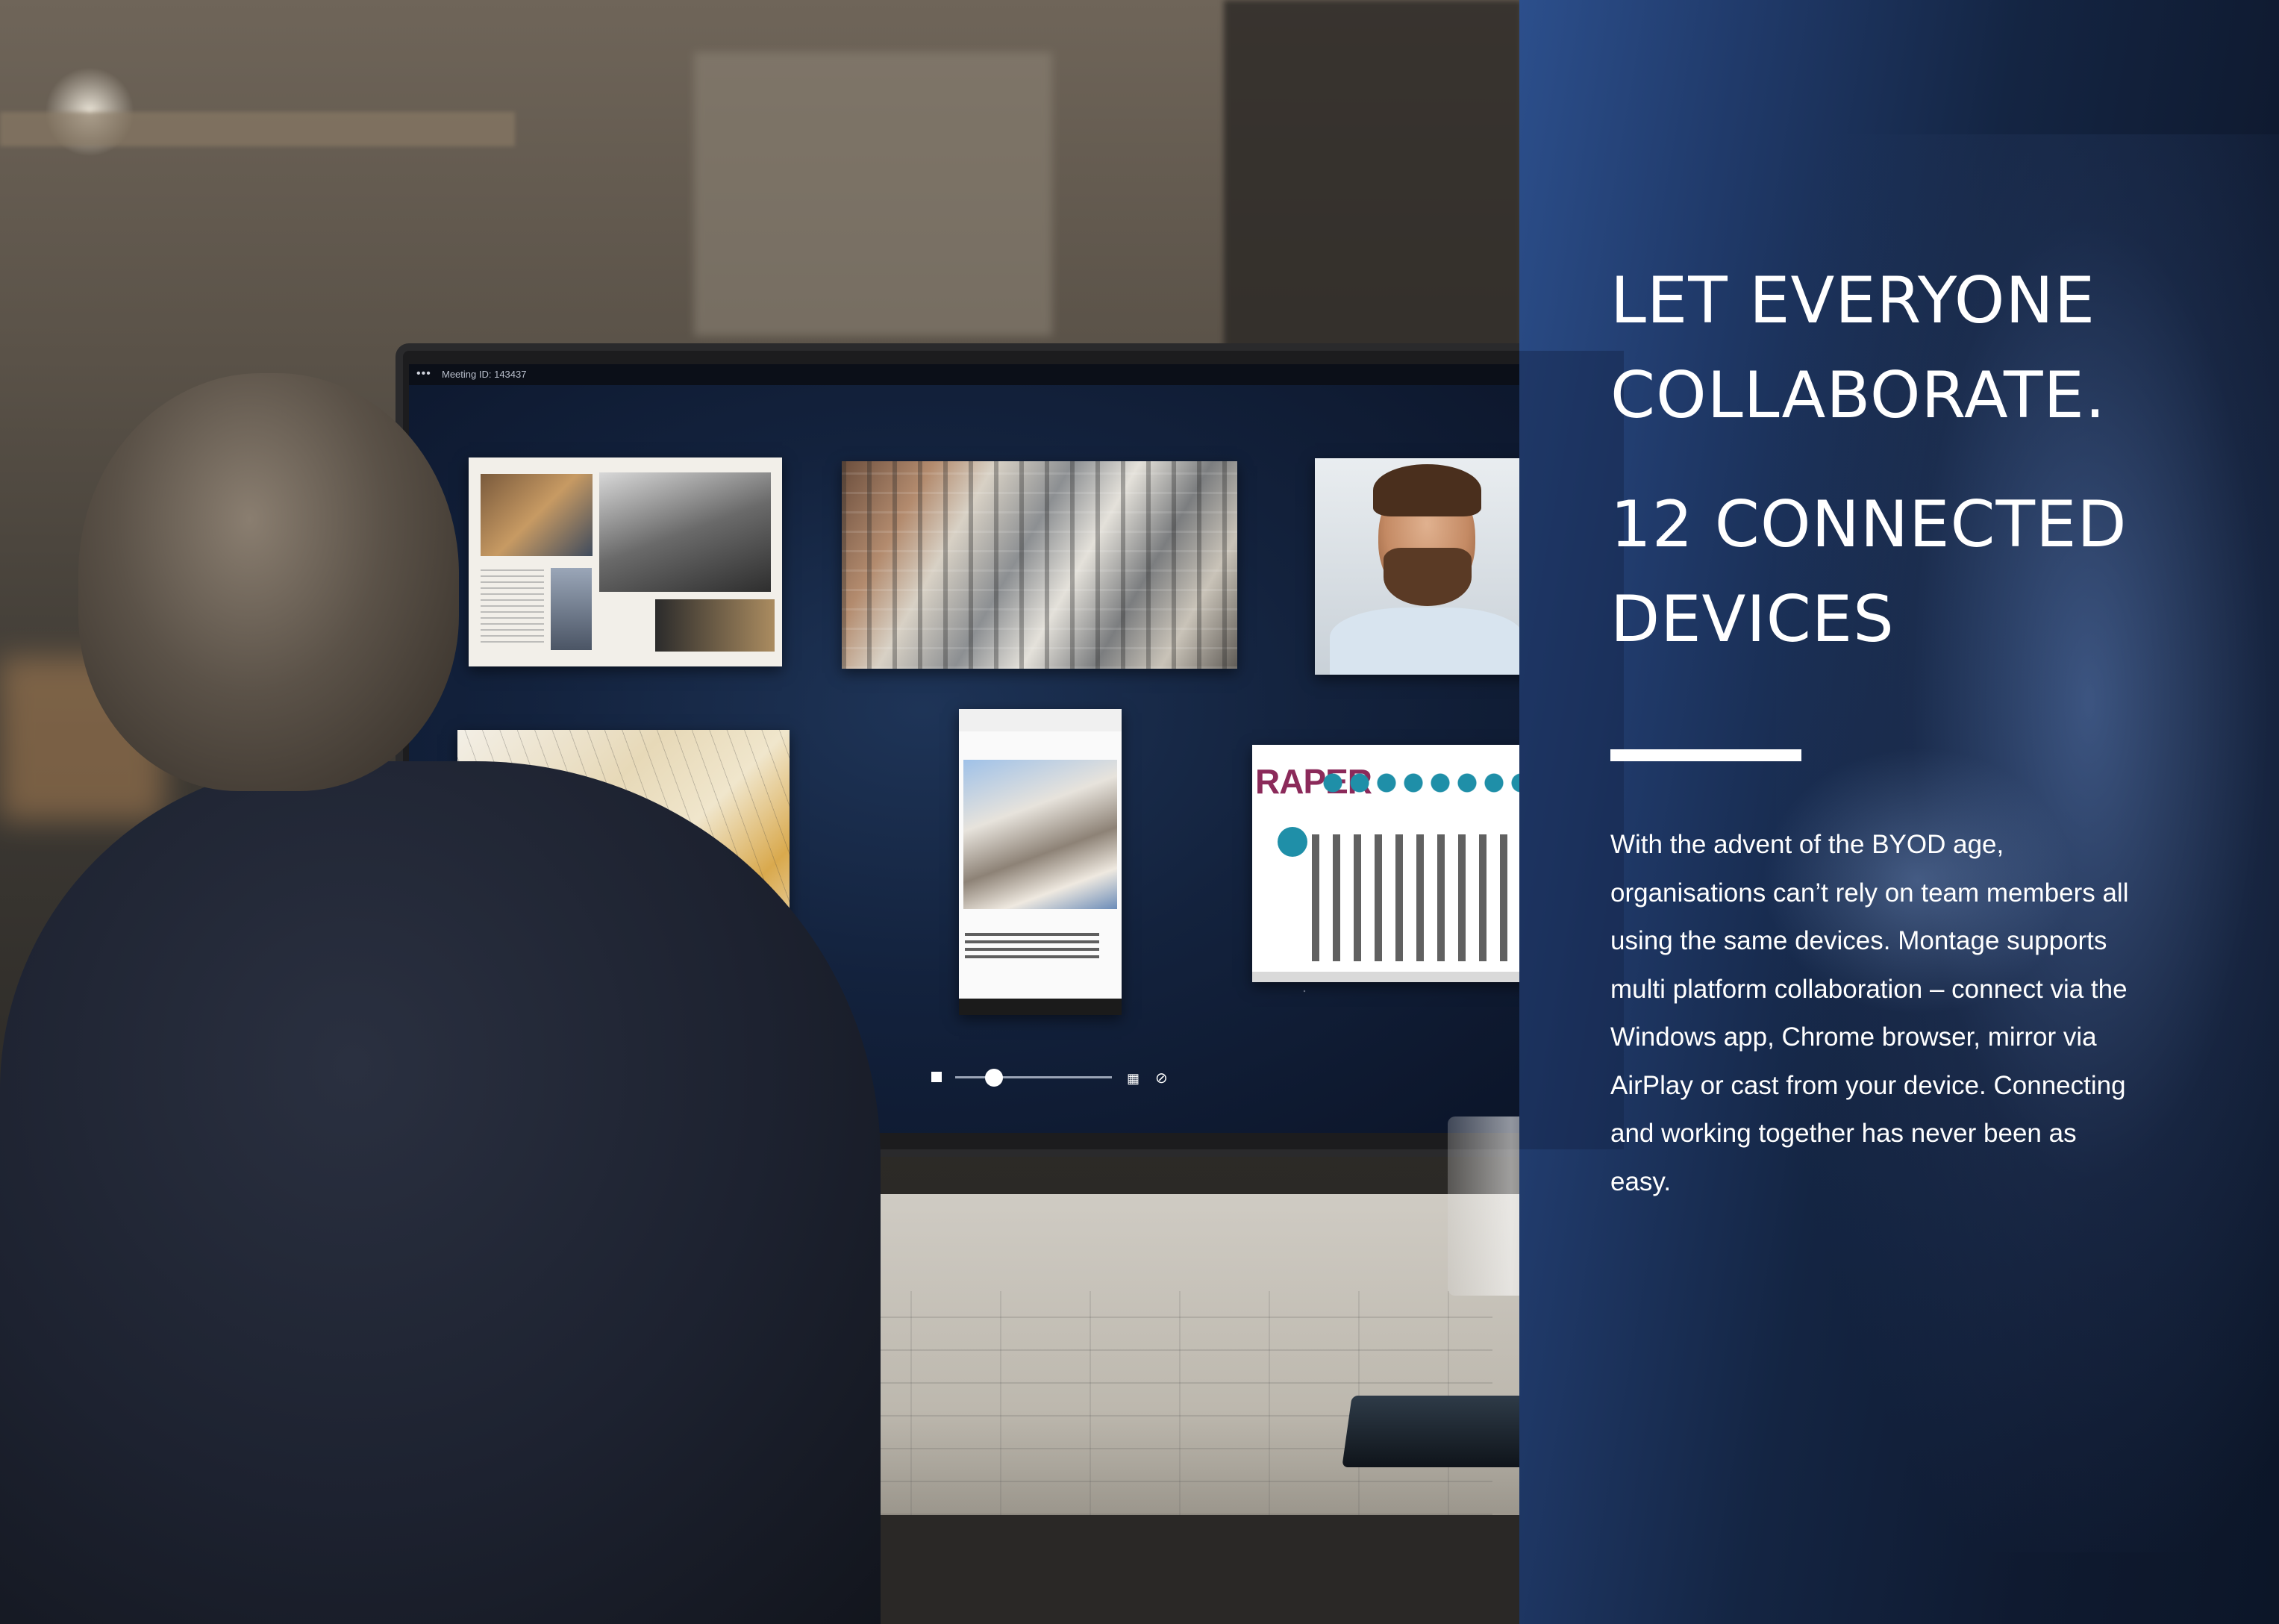 The width and height of the screenshot is (2279, 1624). Describe the element at coordinates (1427, 490) in the screenshot. I see `caller-hair` at that location.